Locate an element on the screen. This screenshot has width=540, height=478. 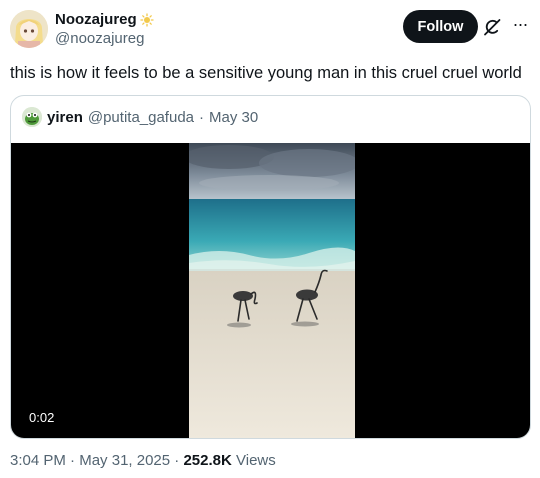
sun-emoji-icon is located at coordinates (147, 19).